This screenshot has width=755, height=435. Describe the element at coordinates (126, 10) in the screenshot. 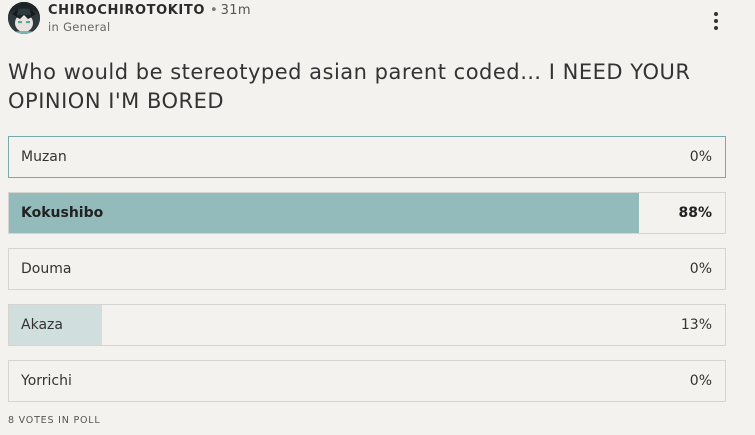

I see `author-name: CHIROCHIROTOKITO` at that location.